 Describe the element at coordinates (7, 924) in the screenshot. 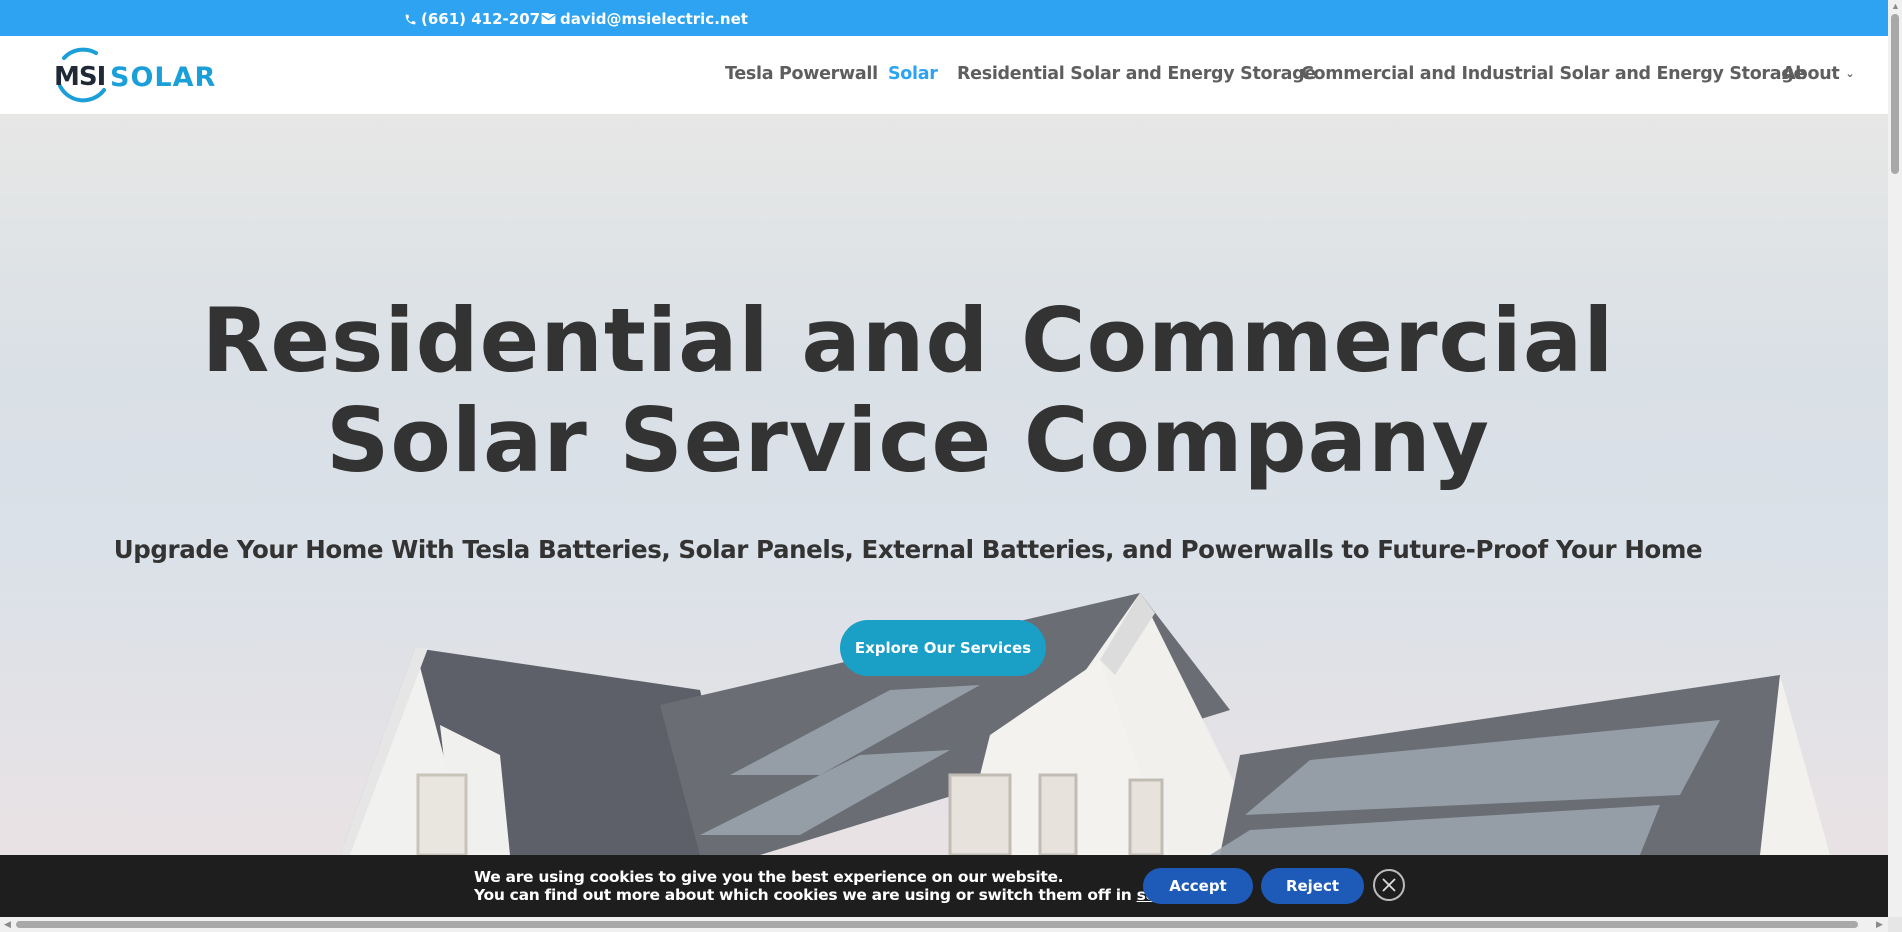

I see `scroll-left-icon: ◀` at that location.